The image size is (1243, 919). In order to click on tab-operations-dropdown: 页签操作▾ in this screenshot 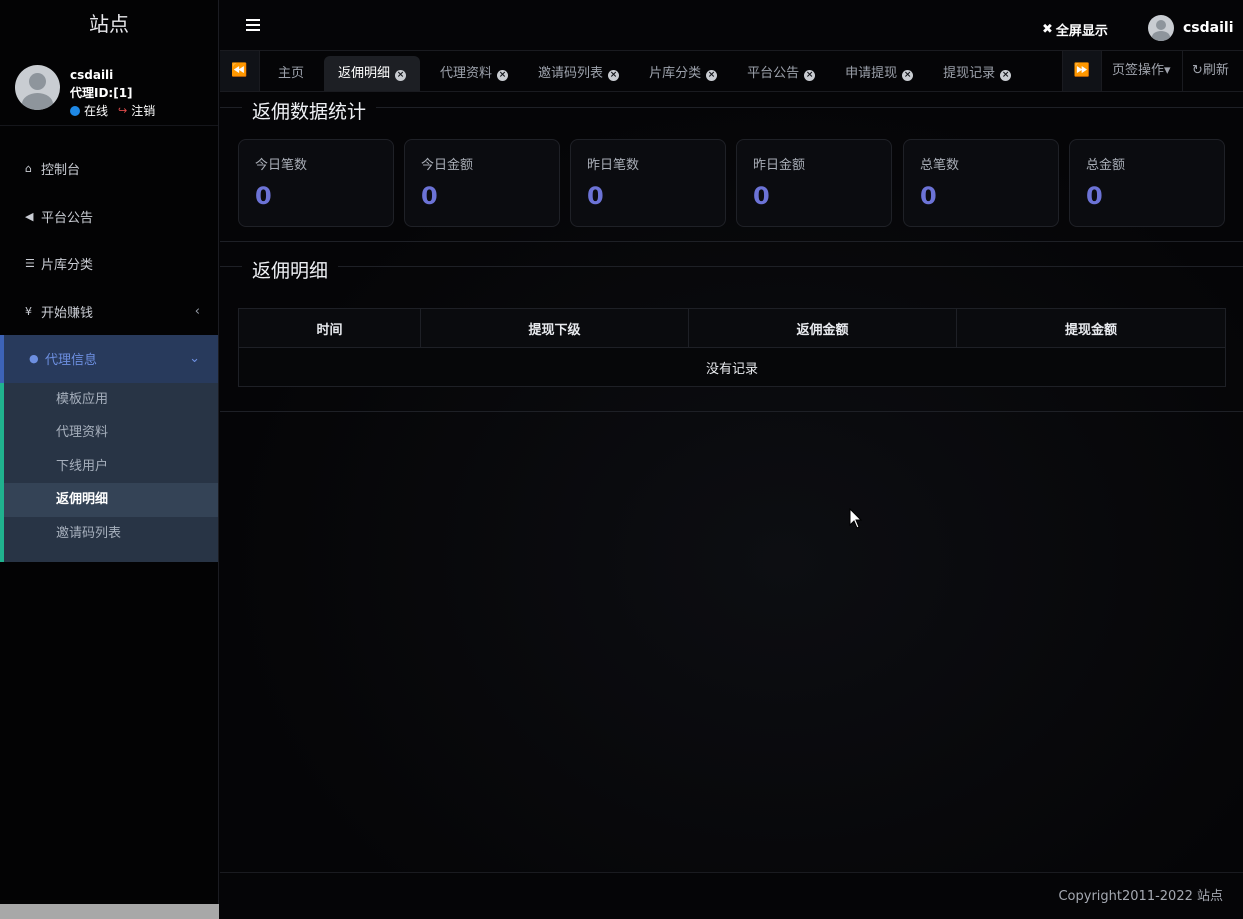, I will do `click(1143, 71)`.